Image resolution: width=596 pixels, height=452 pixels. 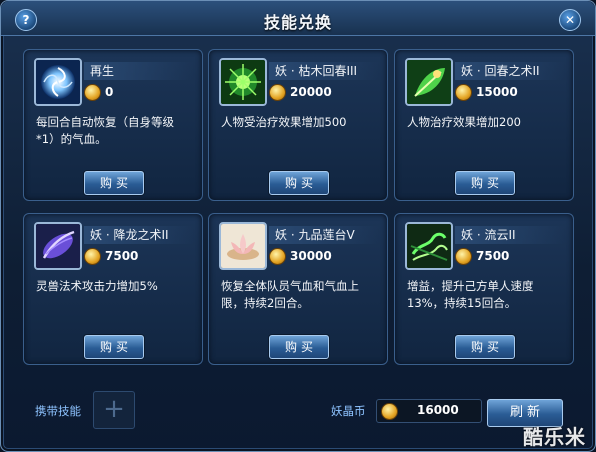 What do you see at coordinates (58, 246) in the screenshot?
I see `purple-claw-icon` at bounding box center [58, 246].